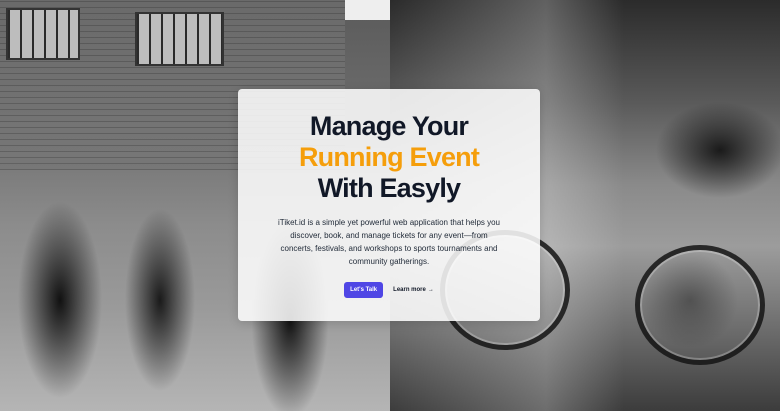 This screenshot has height=411, width=780. Describe the element at coordinates (367, 10) in the screenshot. I see `sky` at that location.